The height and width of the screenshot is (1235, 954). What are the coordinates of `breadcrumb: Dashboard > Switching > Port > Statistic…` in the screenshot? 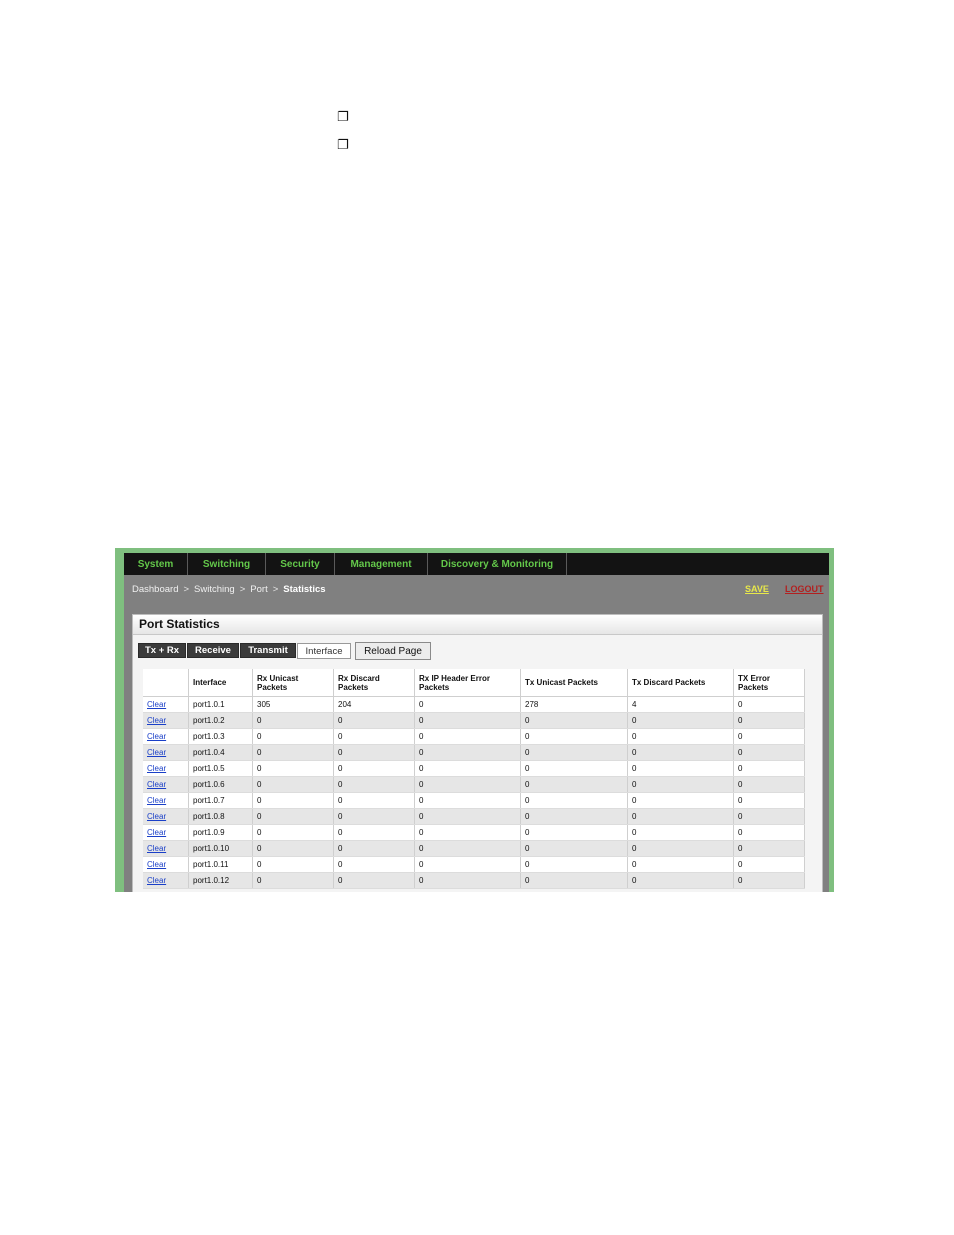 It's located at (229, 589).